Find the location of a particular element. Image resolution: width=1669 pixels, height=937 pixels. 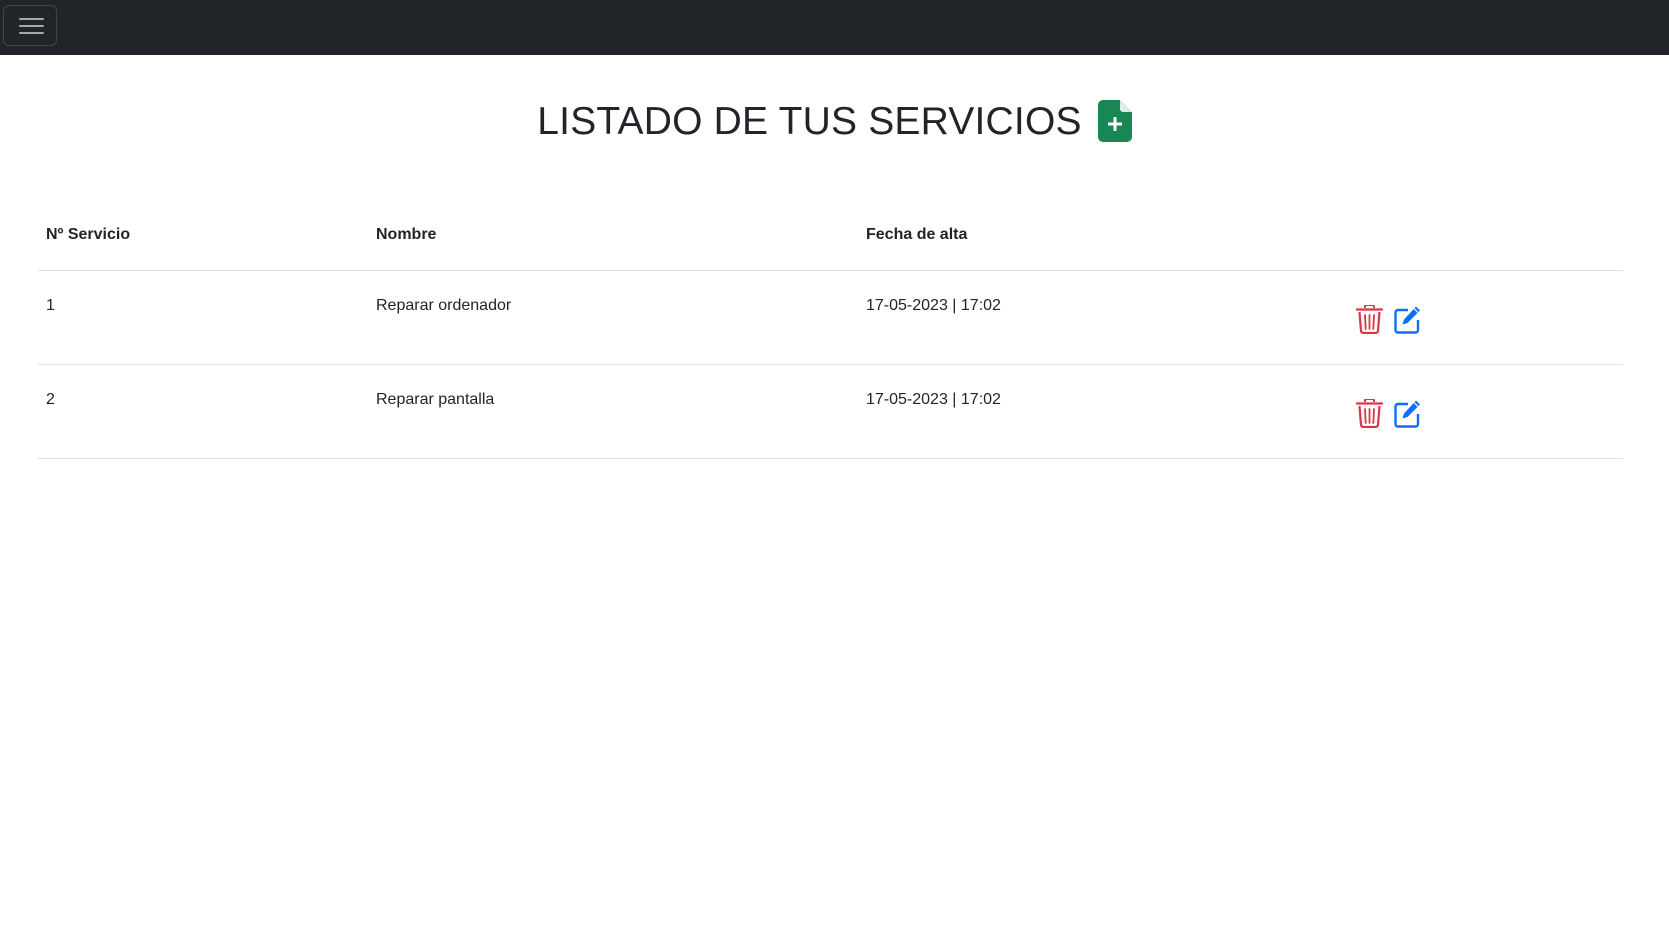

table-row: 1 Reparar ordenador 17-05-2023 | 17:02 is located at coordinates (830, 317).